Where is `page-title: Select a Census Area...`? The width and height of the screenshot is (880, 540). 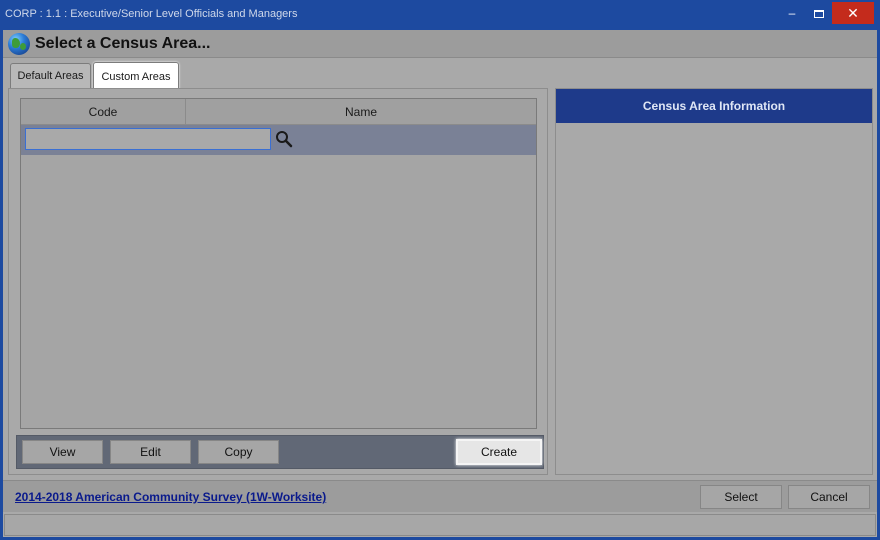 page-title: Select a Census Area... is located at coordinates (123, 43).